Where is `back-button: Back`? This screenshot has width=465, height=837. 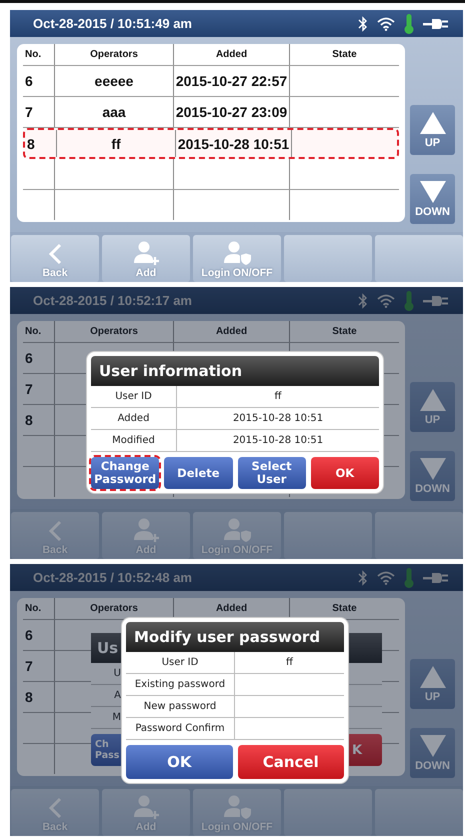 back-button: Back is located at coordinates (55, 258).